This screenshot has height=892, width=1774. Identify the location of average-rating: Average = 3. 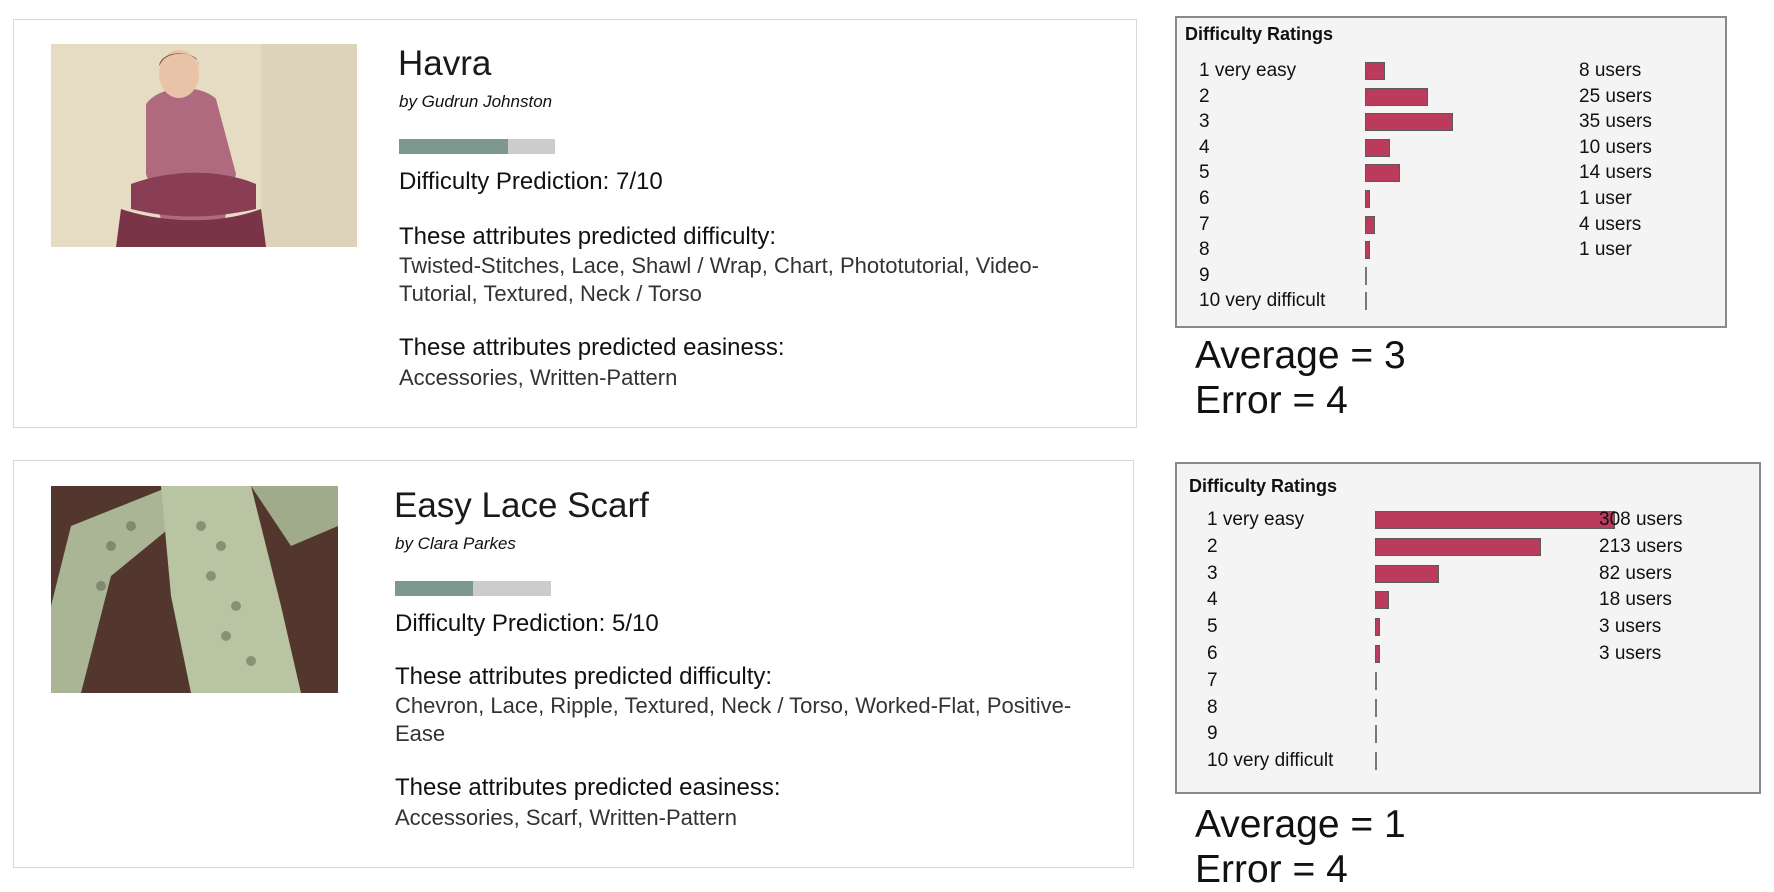
(1300, 355).